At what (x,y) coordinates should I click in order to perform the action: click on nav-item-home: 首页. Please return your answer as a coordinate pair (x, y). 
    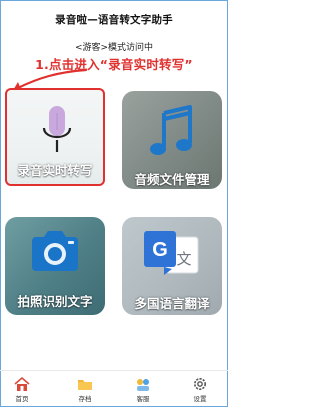
    Looking at the image, I should click on (22, 389).